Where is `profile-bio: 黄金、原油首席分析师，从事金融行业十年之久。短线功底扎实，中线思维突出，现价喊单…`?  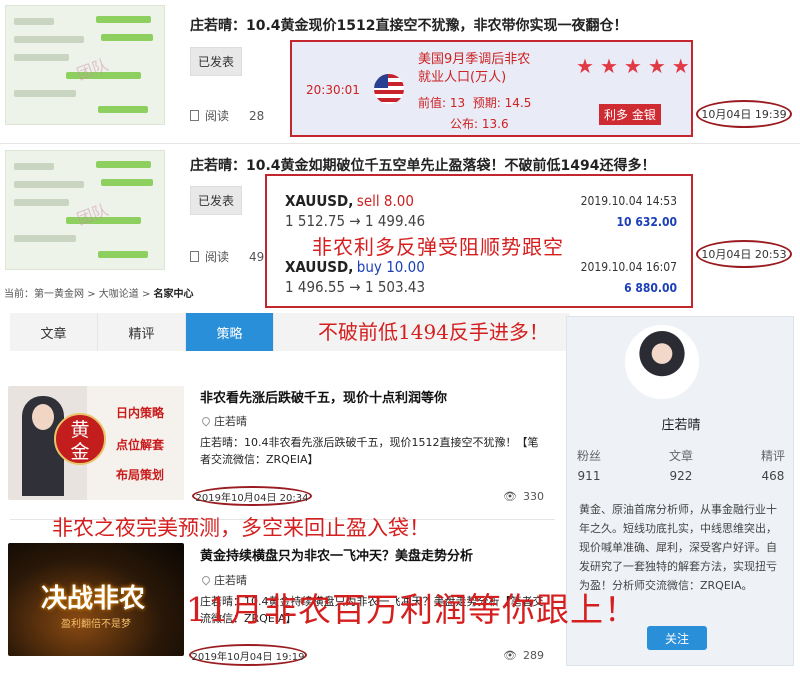
profile-bio: 黄金、原油首席分析师，从事金融行业十年之久。短线功底扎实，中线思维突出，现价喊单… is located at coordinates (678, 547).